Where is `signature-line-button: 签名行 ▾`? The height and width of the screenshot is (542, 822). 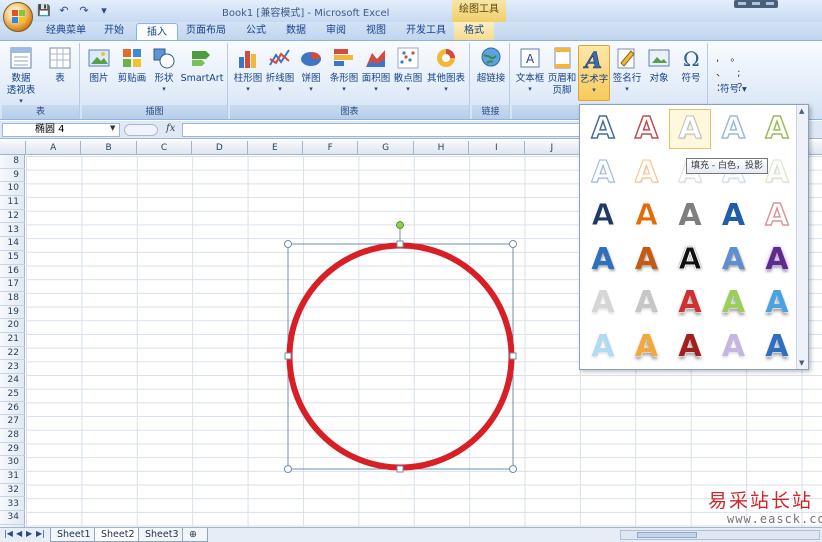 signature-line-button: 签名行 ▾ is located at coordinates (627, 69).